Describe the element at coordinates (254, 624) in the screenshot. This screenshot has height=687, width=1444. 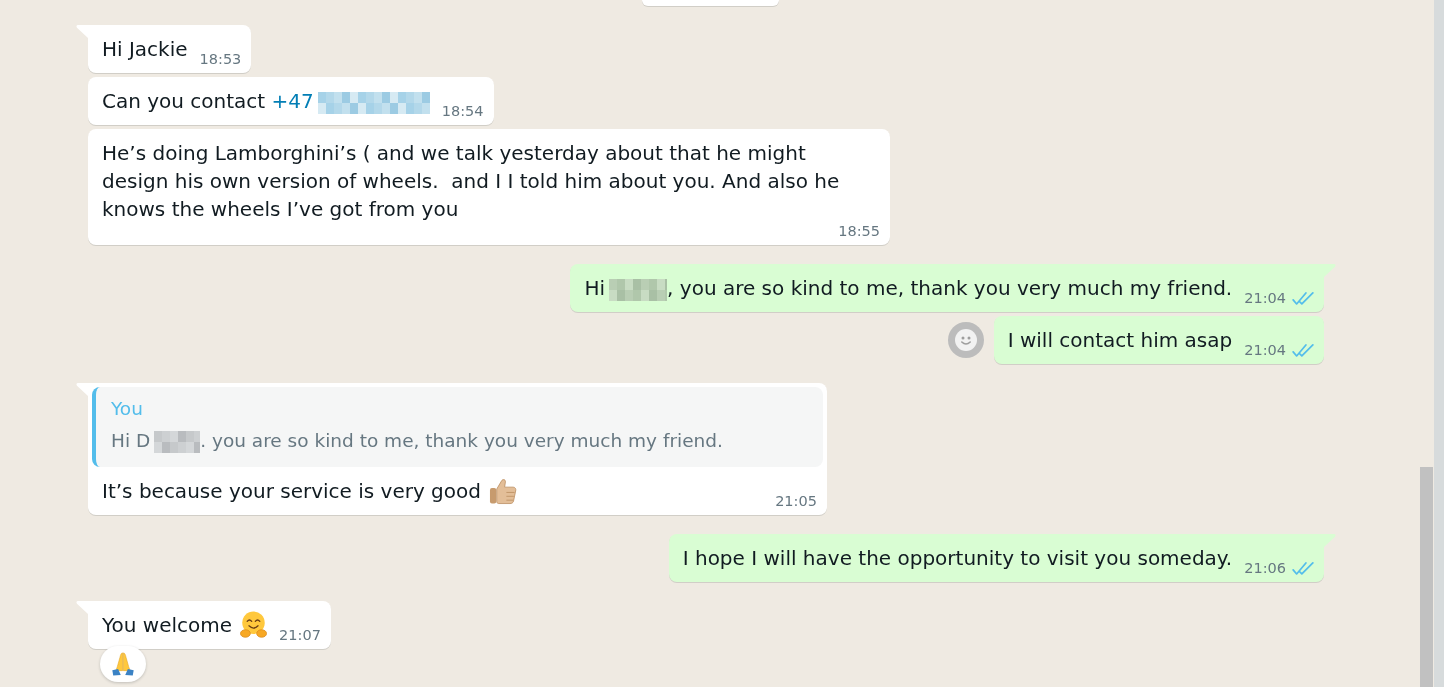
I see `hugging-face-icon` at that location.